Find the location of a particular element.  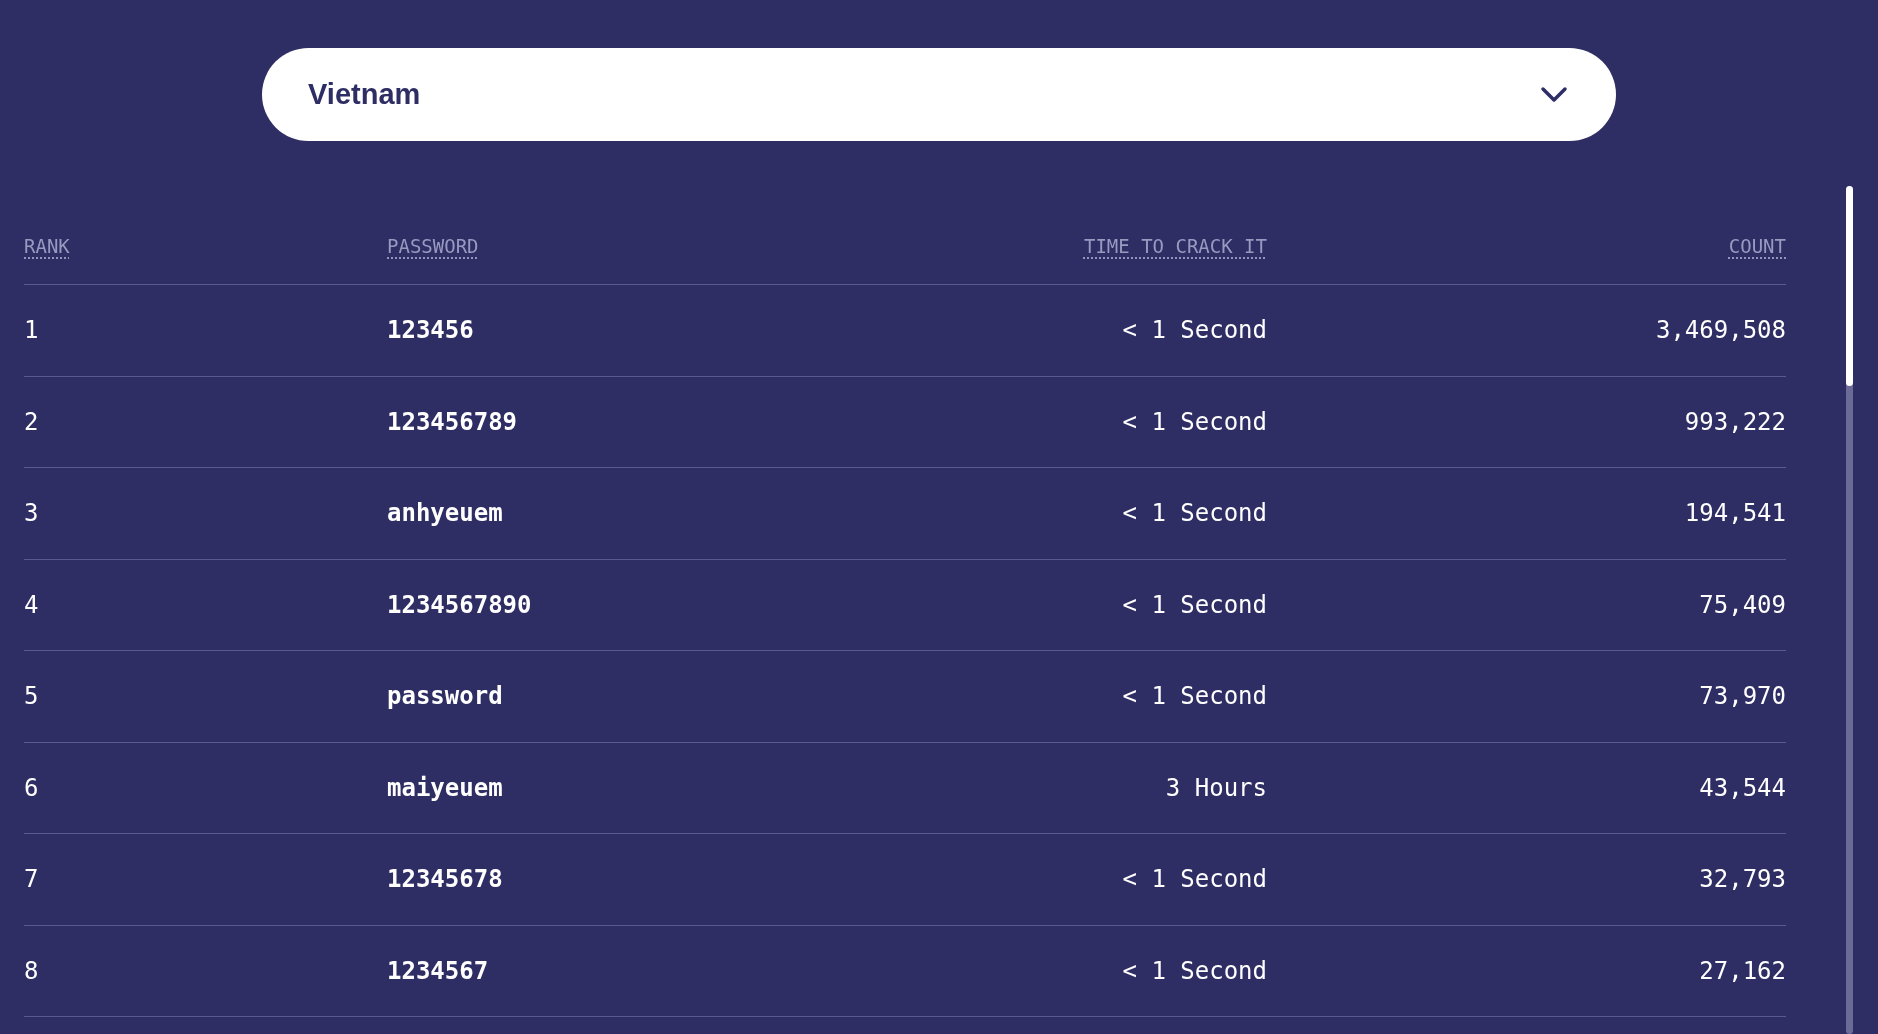

rank-header: RANK is located at coordinates (47, 246).